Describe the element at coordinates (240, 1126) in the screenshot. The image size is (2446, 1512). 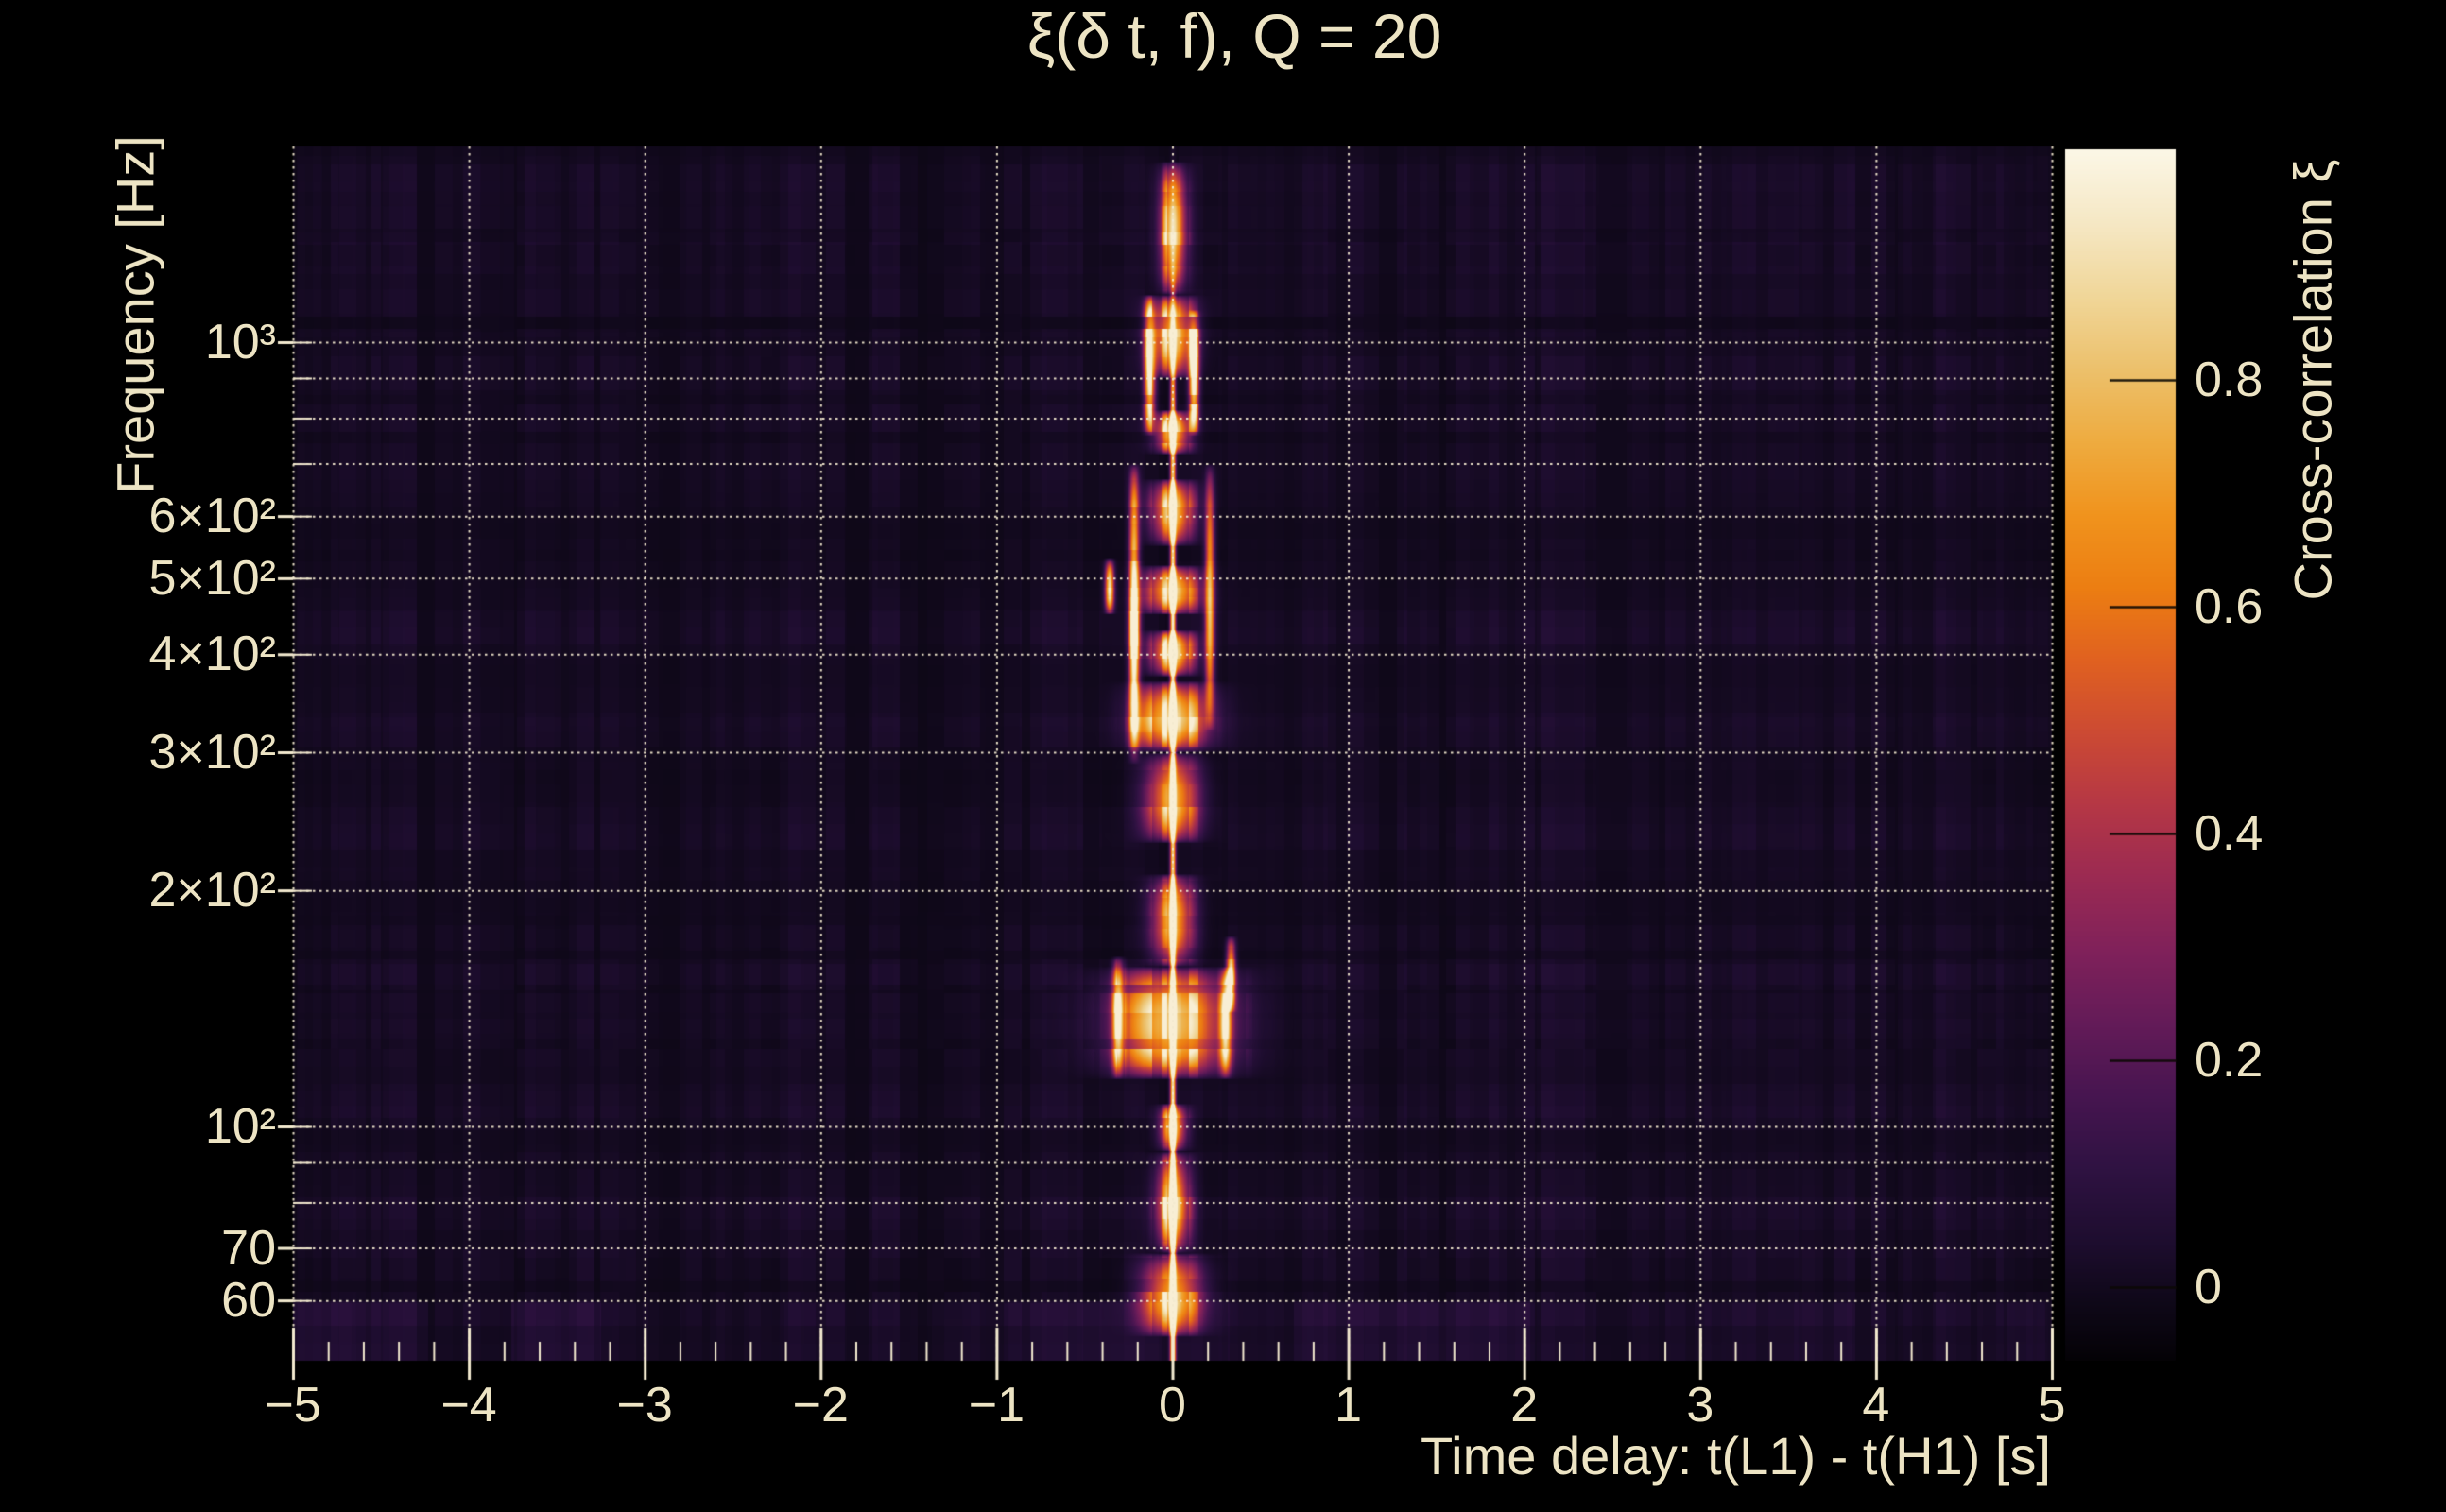
I see `y-tick-label: 10²` at that location.